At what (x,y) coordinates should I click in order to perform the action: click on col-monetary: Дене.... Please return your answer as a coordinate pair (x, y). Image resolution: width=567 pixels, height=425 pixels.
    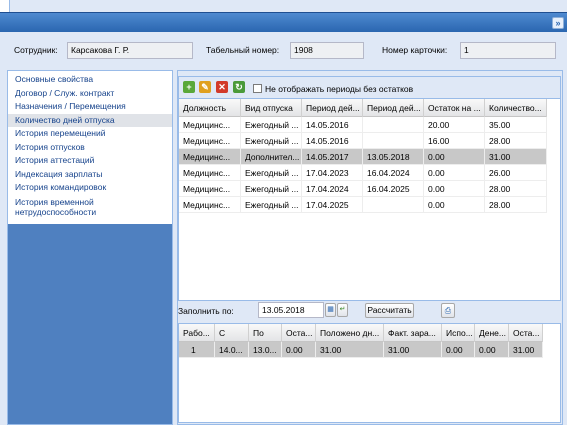
    Looking at the image, I should click on (492, 333).